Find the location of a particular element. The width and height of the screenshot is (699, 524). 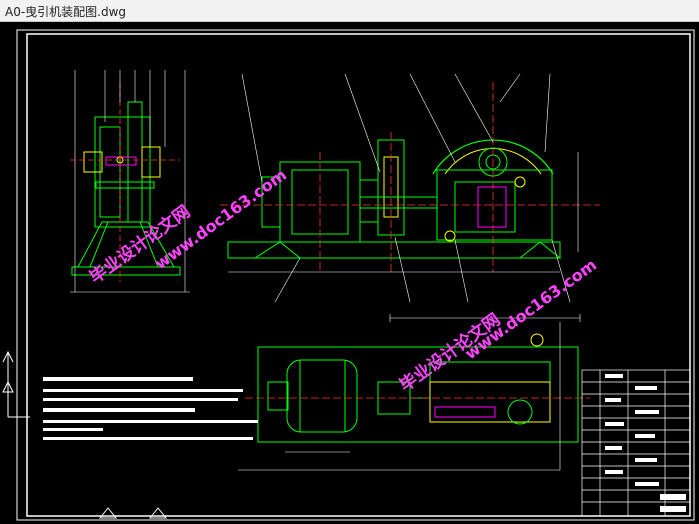

technical-notes is located at coordinates (150, 408).